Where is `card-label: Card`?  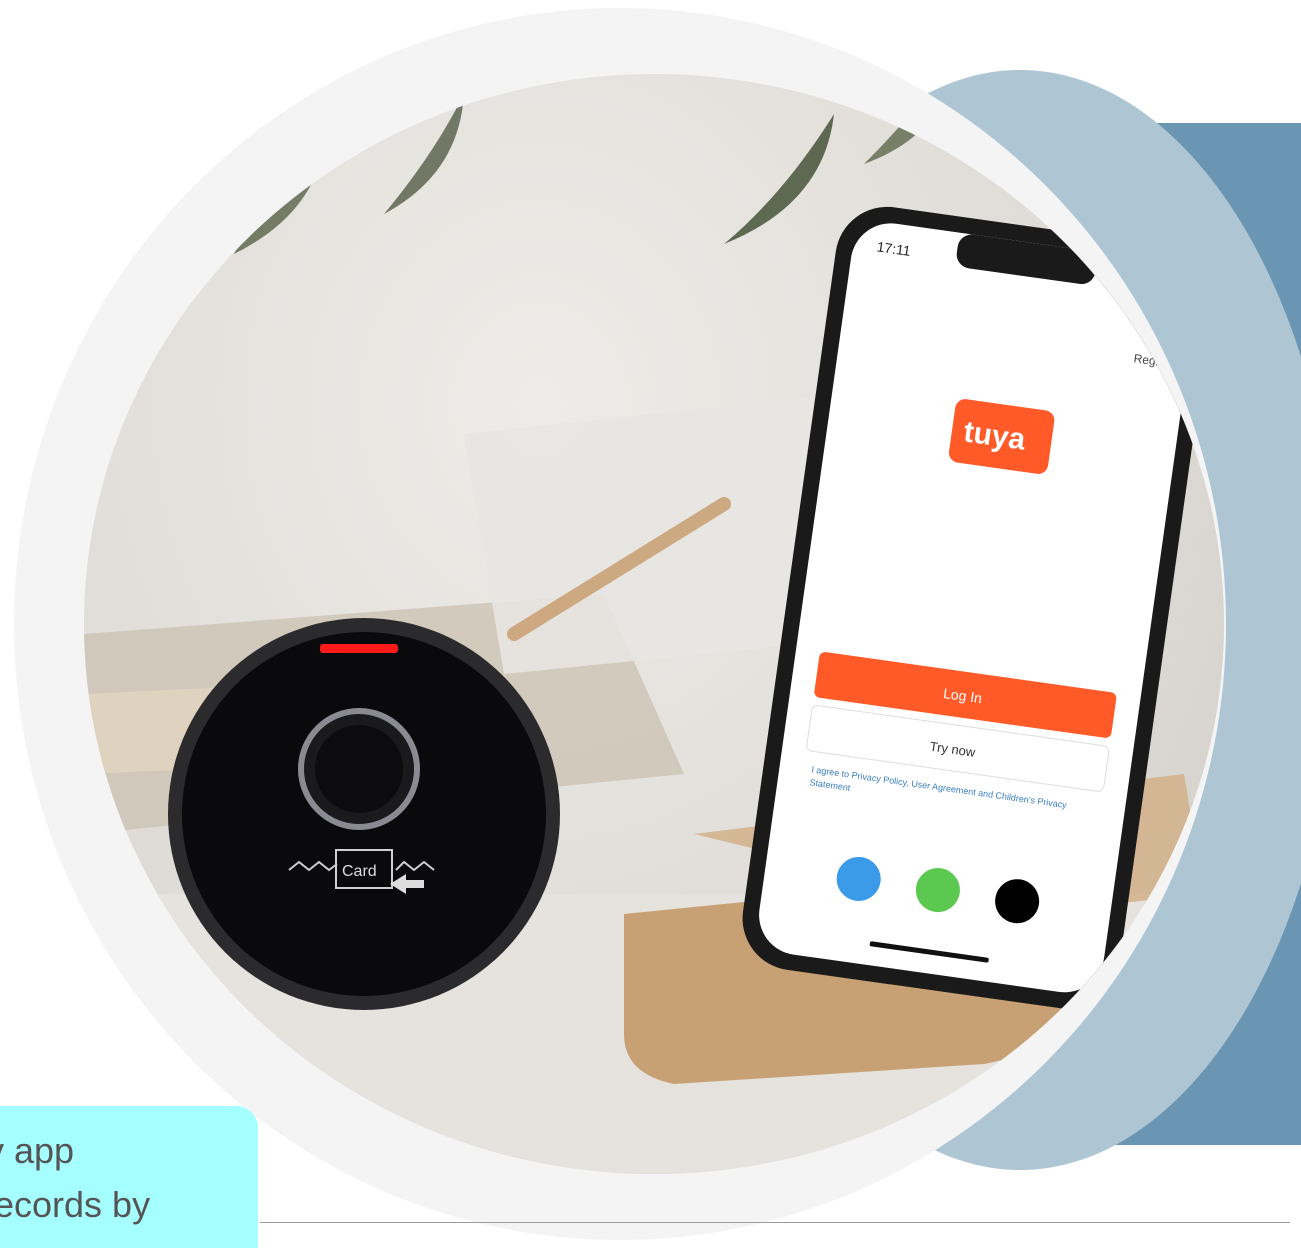
card-label: Card is located at coordinates (359, 871).